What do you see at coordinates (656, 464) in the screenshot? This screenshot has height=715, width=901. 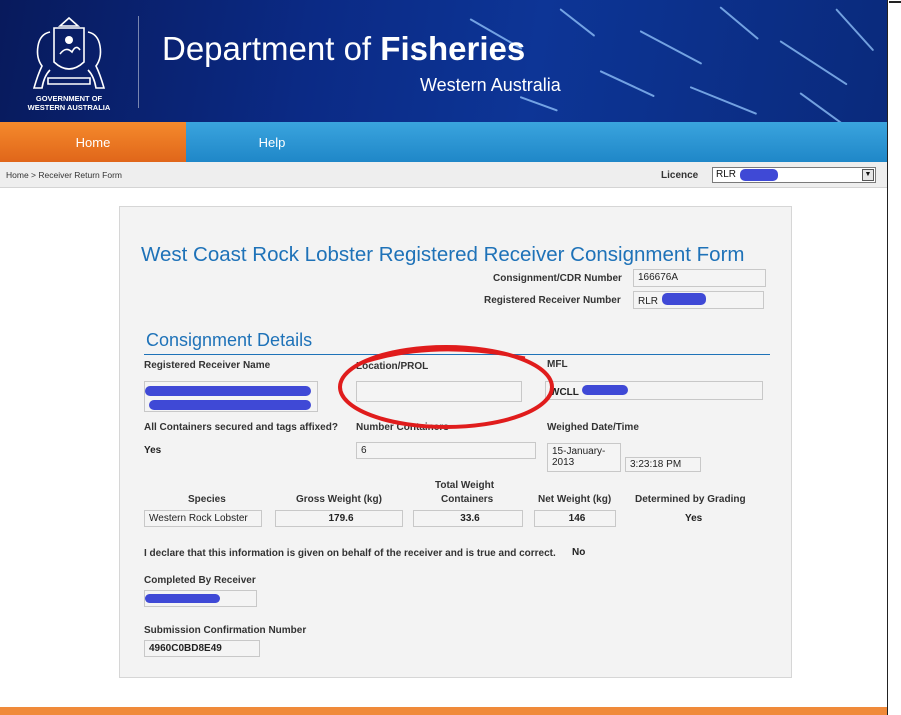 I see `weighed-time-value: 3:23:18 PM` at bounding box center [656, 464].